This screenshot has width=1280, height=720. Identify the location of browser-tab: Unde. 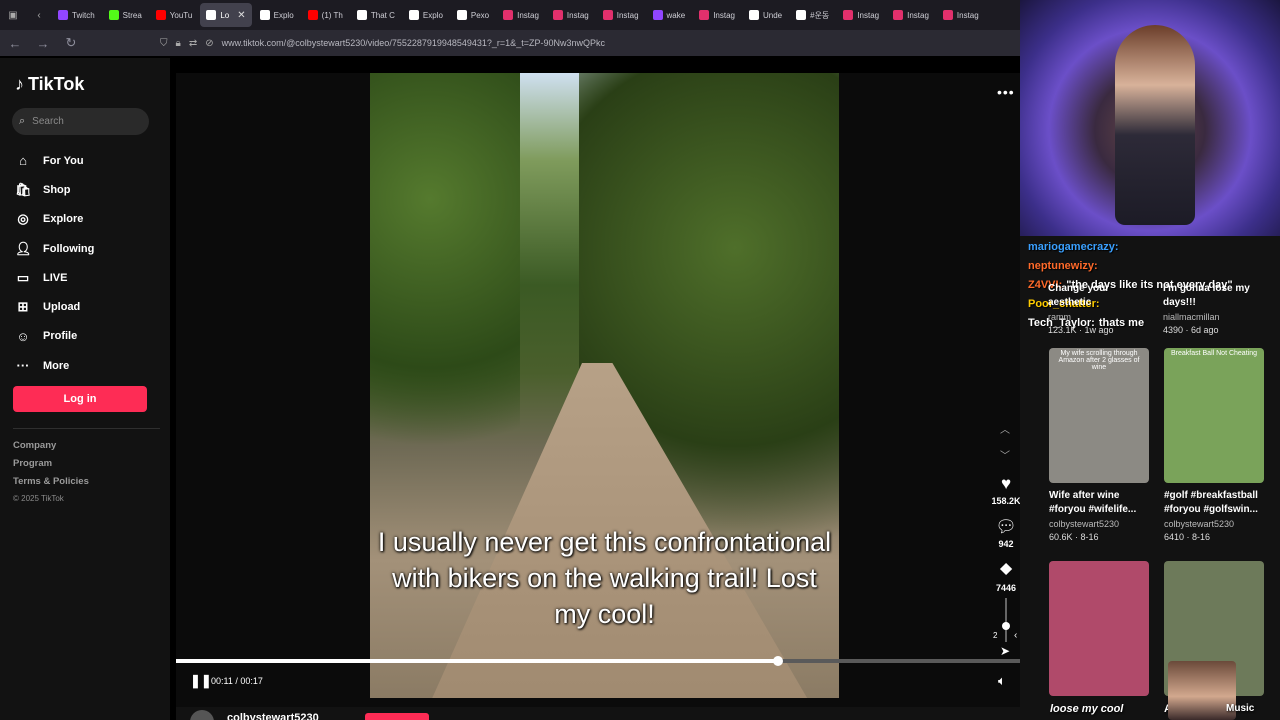
(765, 15).